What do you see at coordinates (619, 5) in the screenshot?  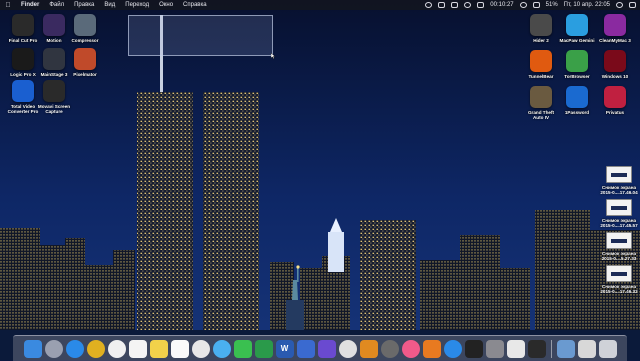 I see `spotlight-icon` at bounding box center [619, 5].